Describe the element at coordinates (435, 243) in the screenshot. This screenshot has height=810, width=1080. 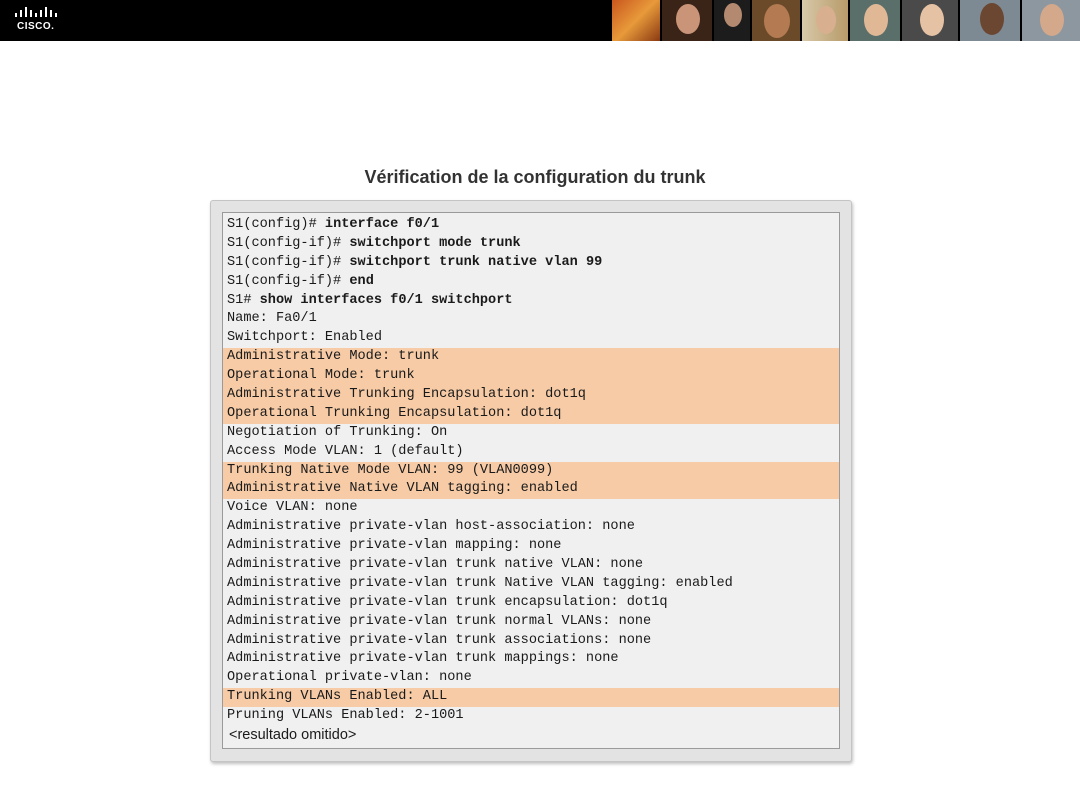
I see `terminal-command: switchport mode trunk` at that location.